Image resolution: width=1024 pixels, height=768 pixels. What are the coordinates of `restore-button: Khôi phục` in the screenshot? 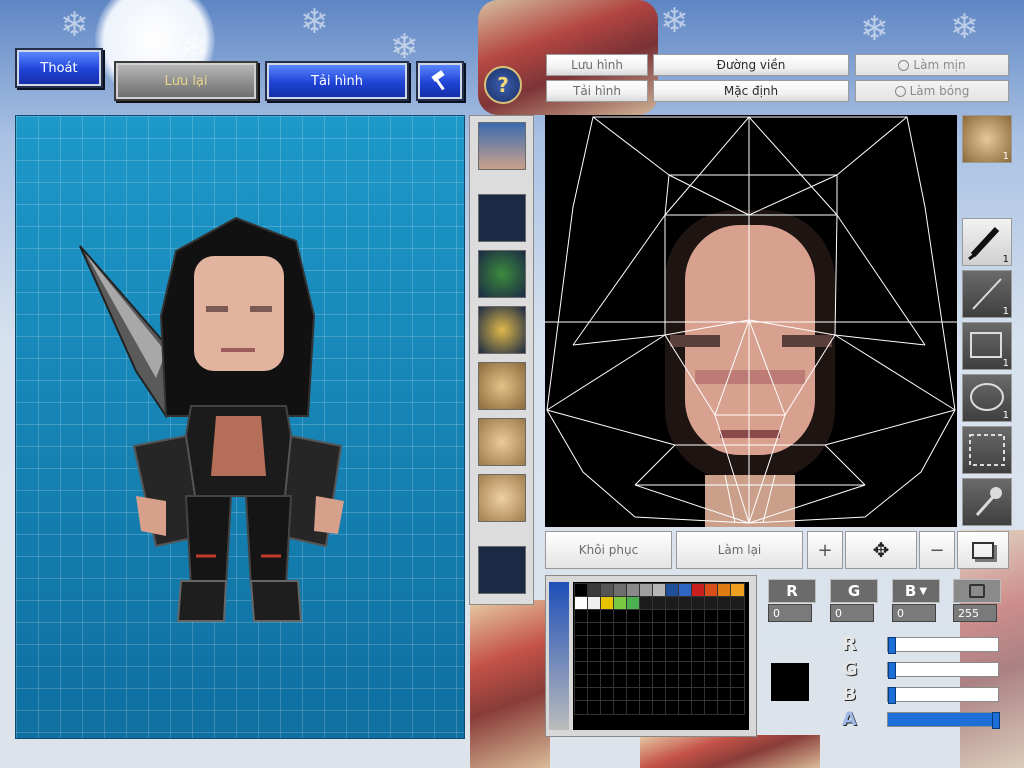 It's located at (608, 550).